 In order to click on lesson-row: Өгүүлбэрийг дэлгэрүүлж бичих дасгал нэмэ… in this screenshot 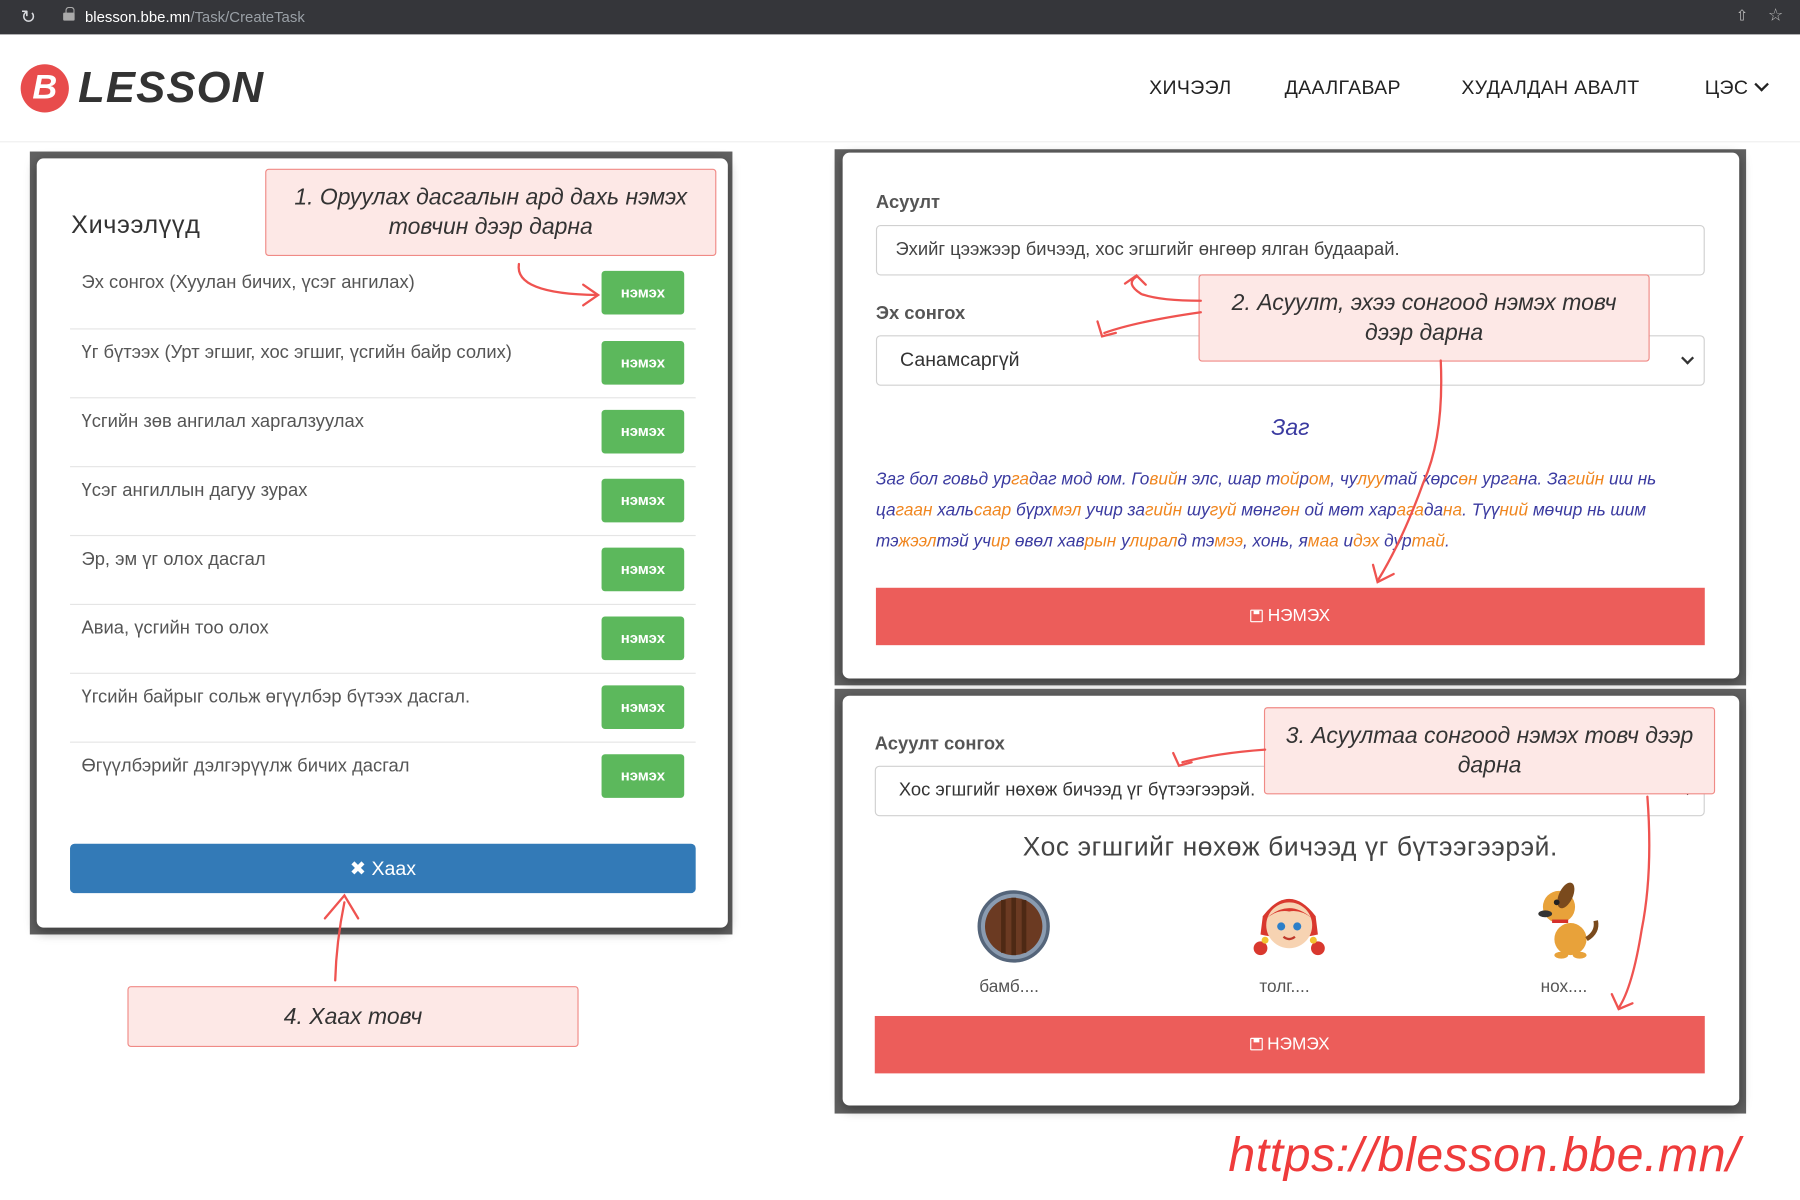, I will do `click(383, 776)`.